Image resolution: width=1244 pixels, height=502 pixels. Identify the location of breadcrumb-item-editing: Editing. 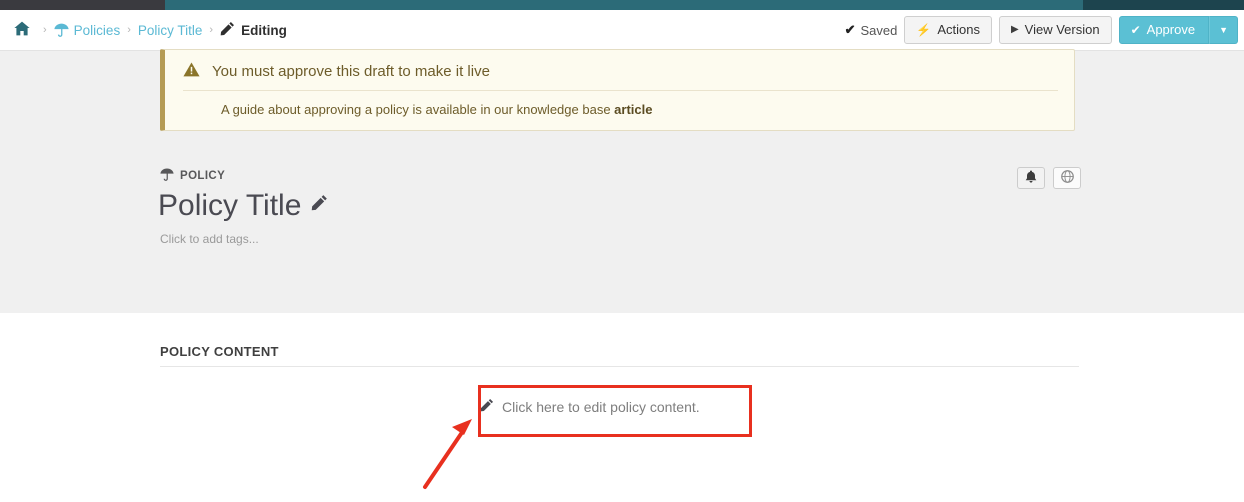
(253, 30).